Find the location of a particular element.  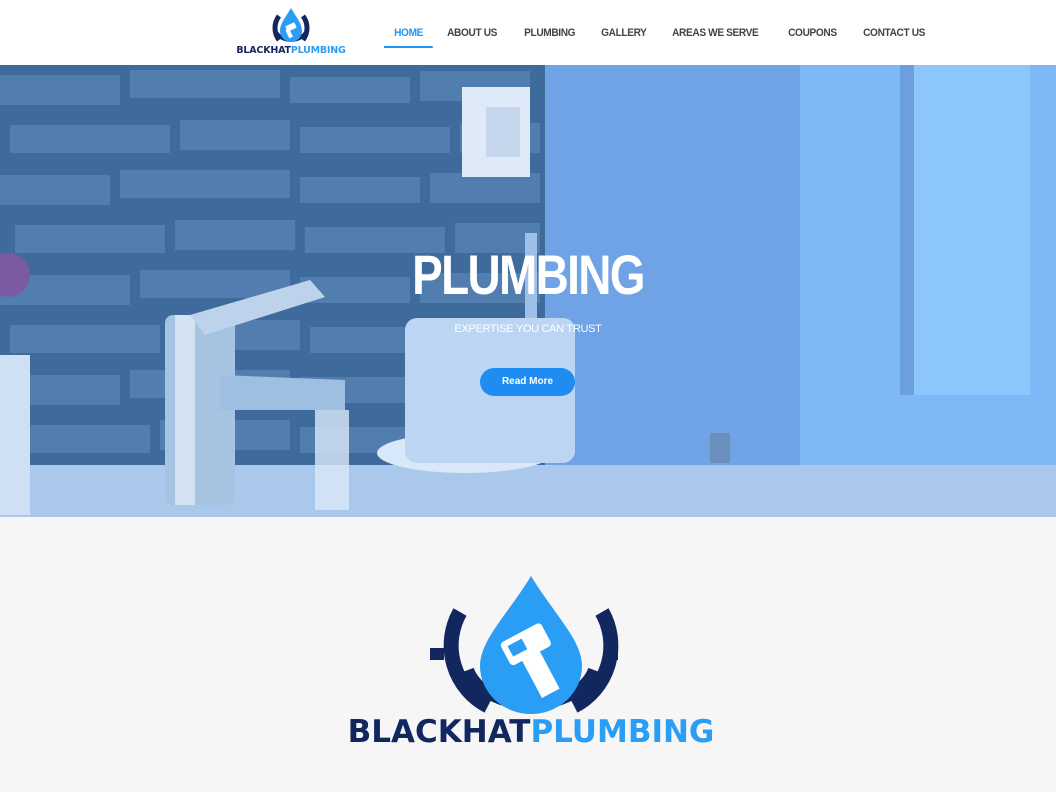

header-brand-text: BLACKHATPLUMBING is located at coordinates (291, 50).